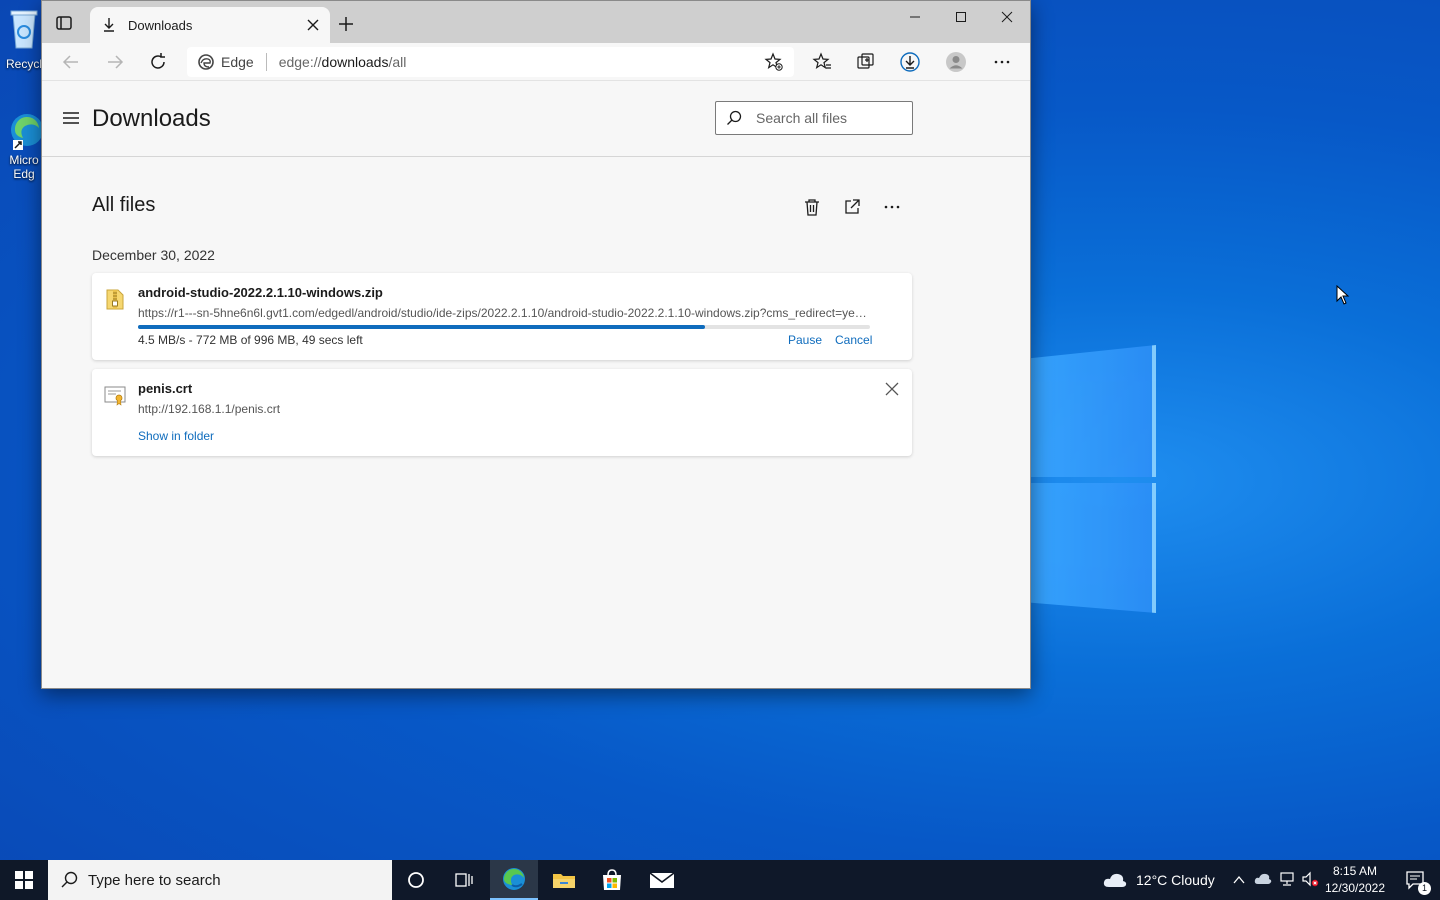 The width and height of the screenshot is (1440, 900). I want to click on mail-button, so click(662, 880).